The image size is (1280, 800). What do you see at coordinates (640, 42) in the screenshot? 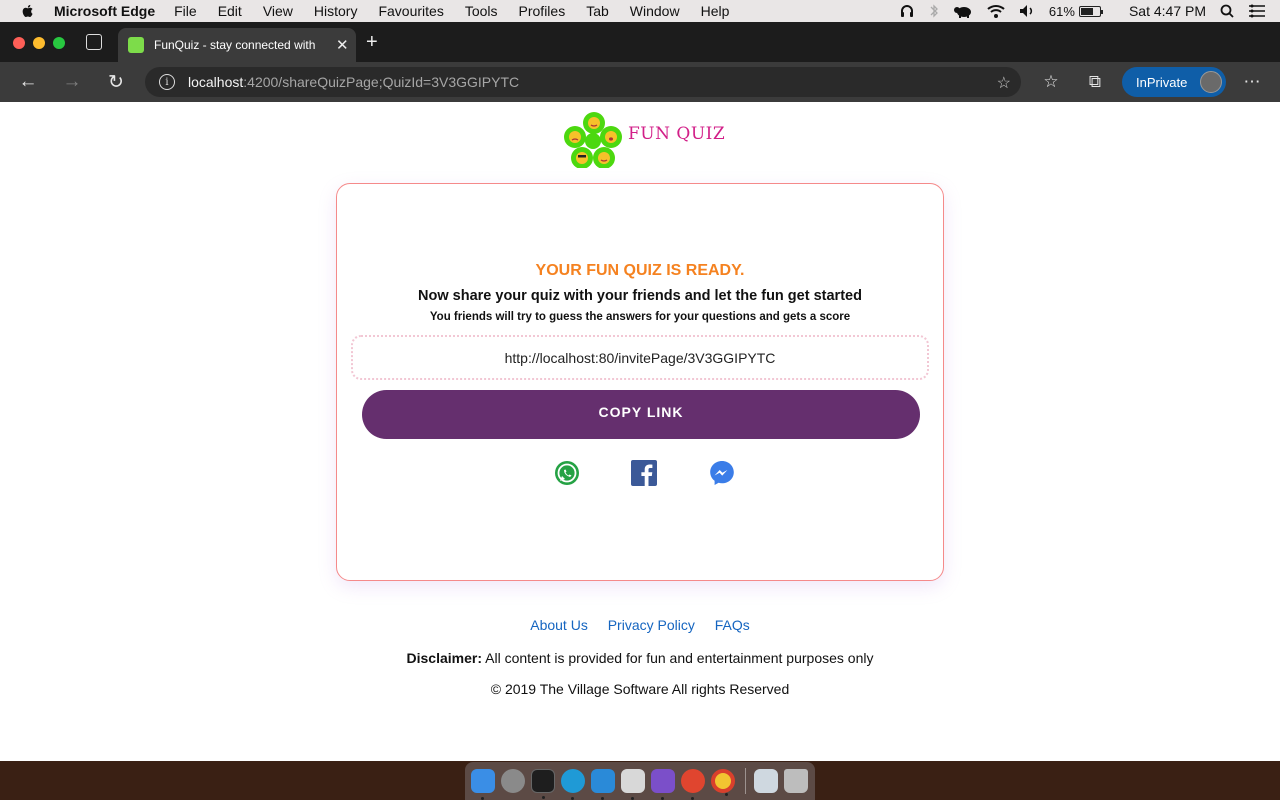
I see `browser-tab-bar: FunQuiz - stay connected with ✕ +` at bounding box center [640, 42].